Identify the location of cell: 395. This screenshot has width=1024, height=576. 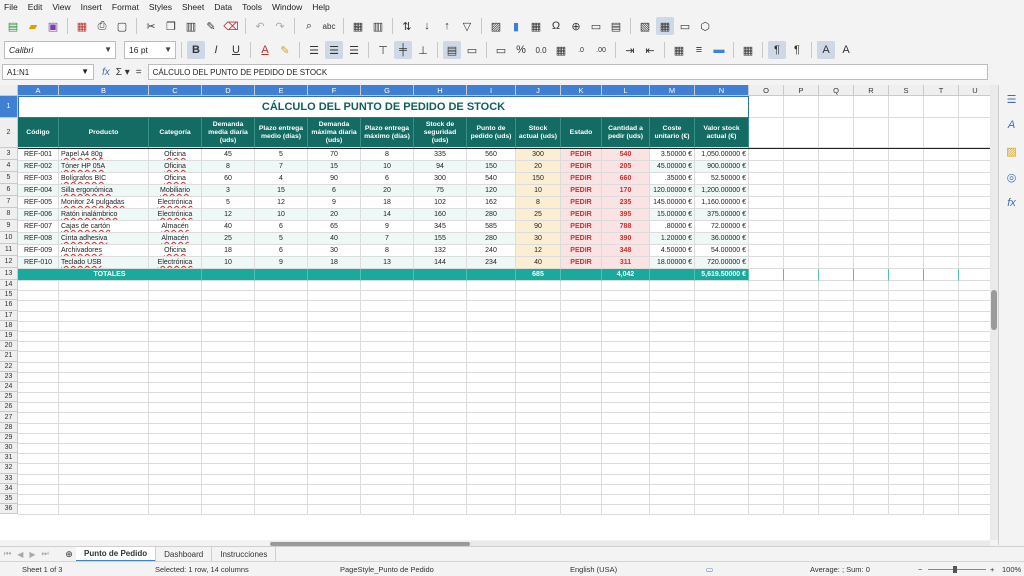
(626, 215).